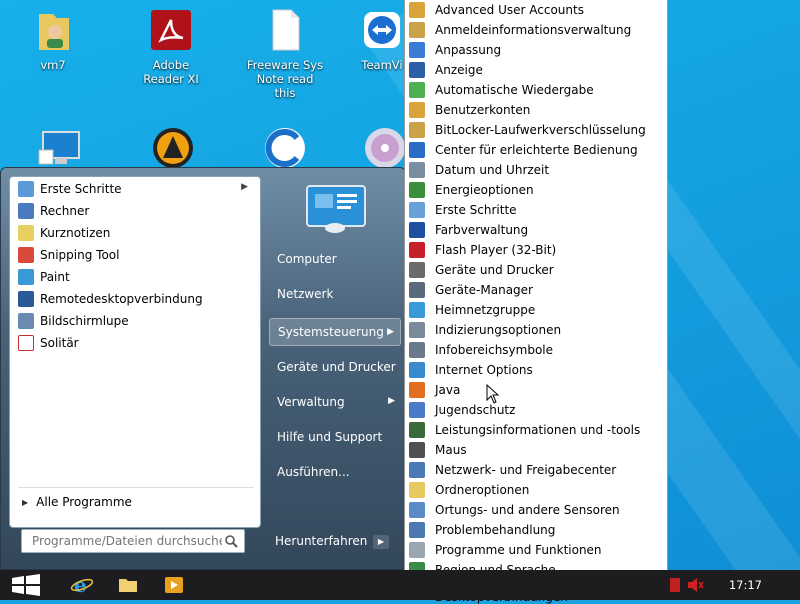 The width and height of the screenshot is (800, 604). Describe the element at coordinates (536, 230) in the screenshot. I see `control-panel-item: Farbverwaltung` at that location.